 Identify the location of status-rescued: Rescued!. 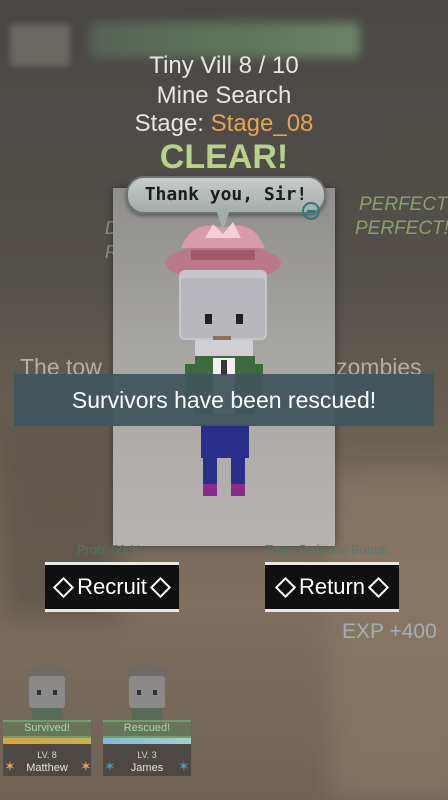
(147, 728).